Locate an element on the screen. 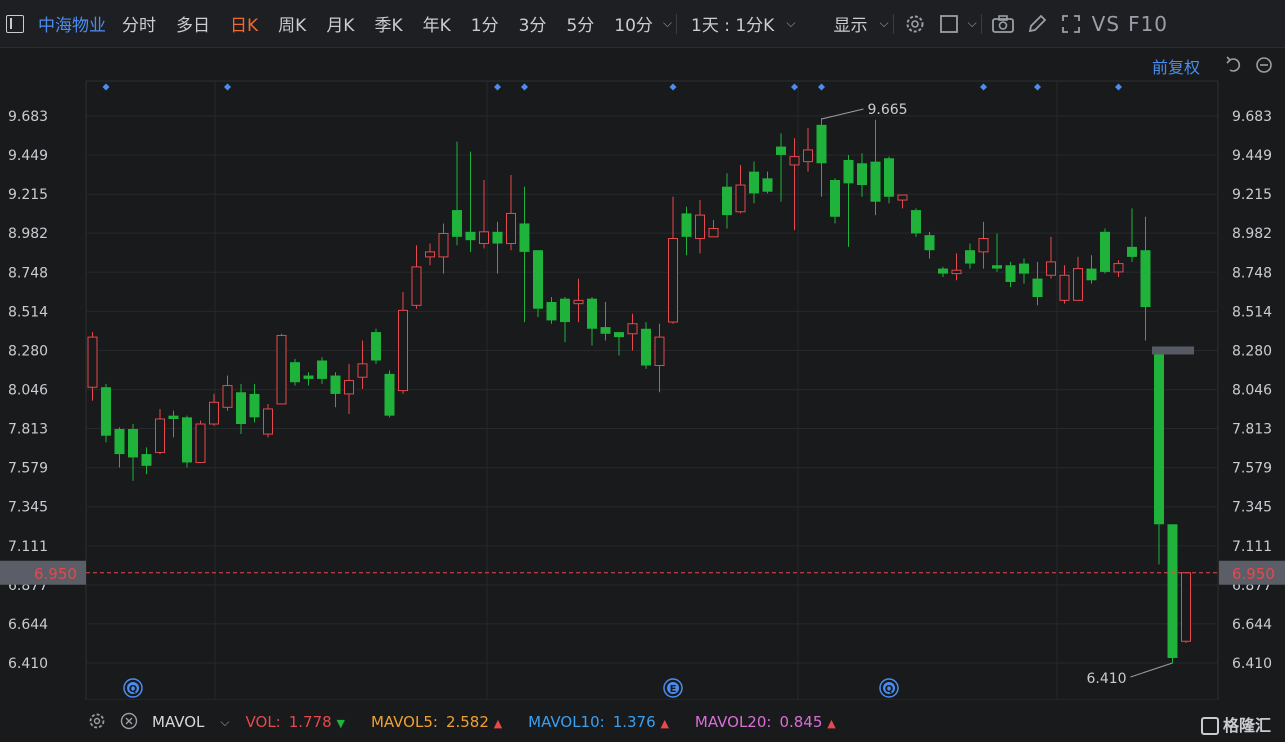  y-tick-label-right: 9.683 is located at coordinates (1252, 117).